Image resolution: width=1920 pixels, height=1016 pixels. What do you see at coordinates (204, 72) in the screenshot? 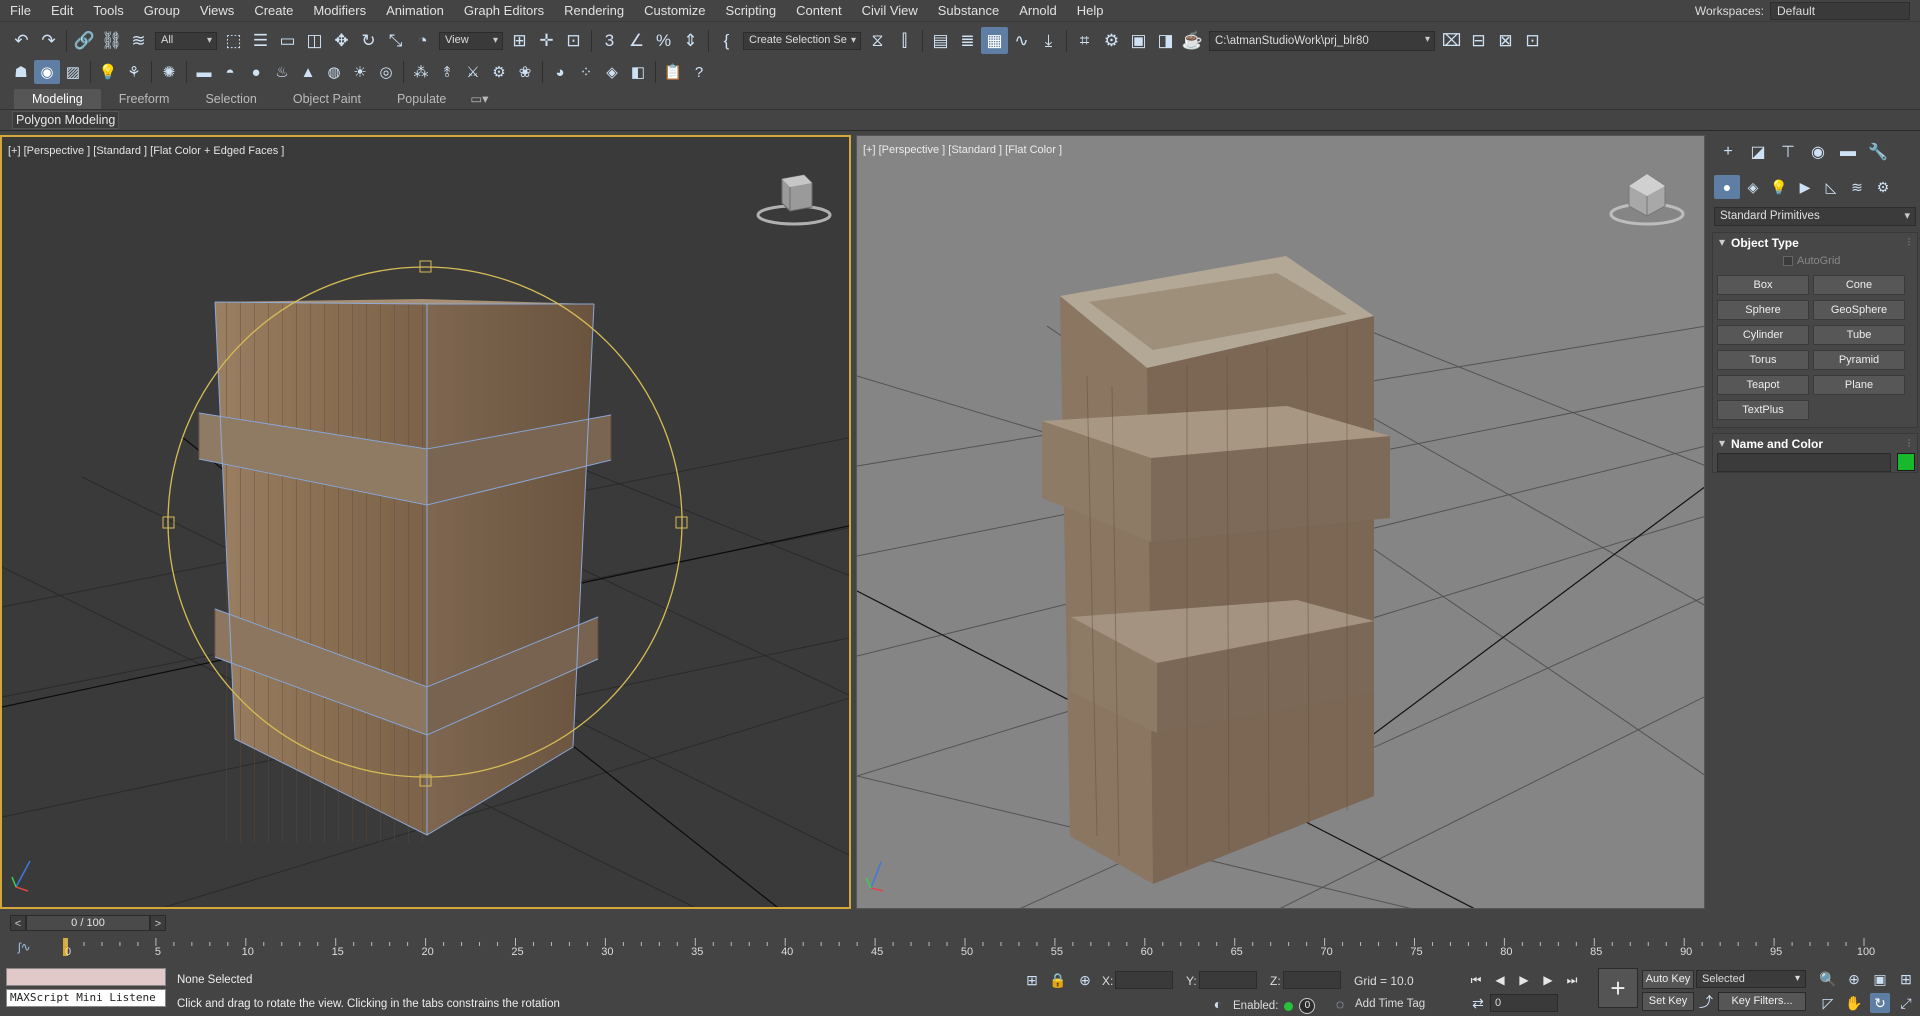
I see `box-primitive-icon: ▬` at bounding box center [204, 72].